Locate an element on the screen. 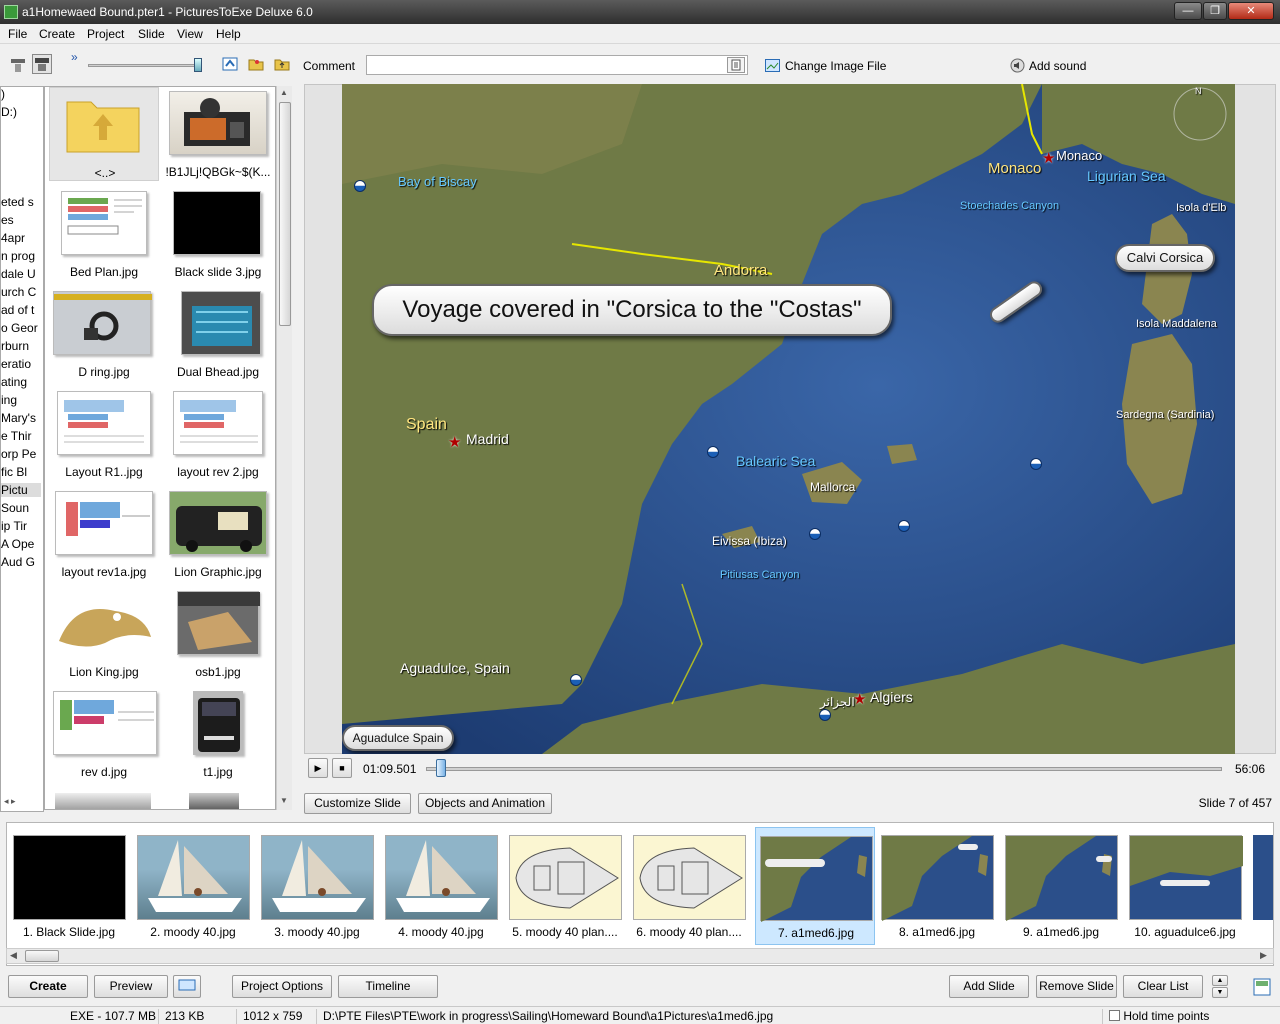 This screenshot has width=1280, height=1024. change-image-file-button: Change Image File is located at coordinates (835, 66).